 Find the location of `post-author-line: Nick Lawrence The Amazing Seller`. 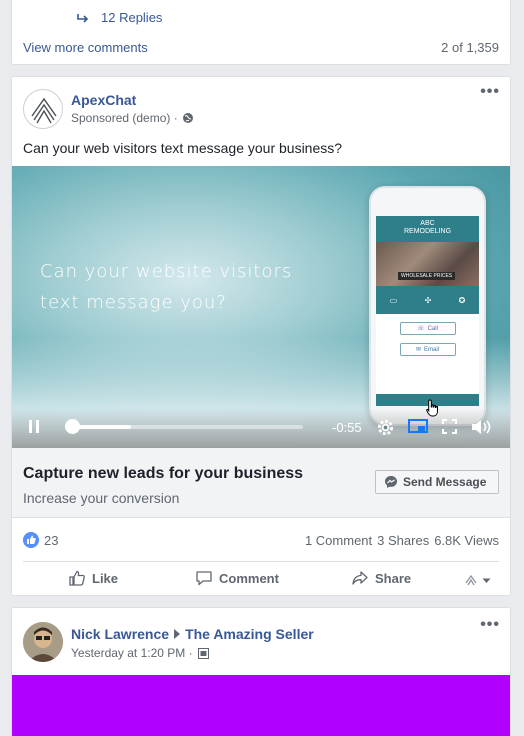

post-author-line: Nick Lawrence The Amazing Seller is located at coordinates (192, 634).